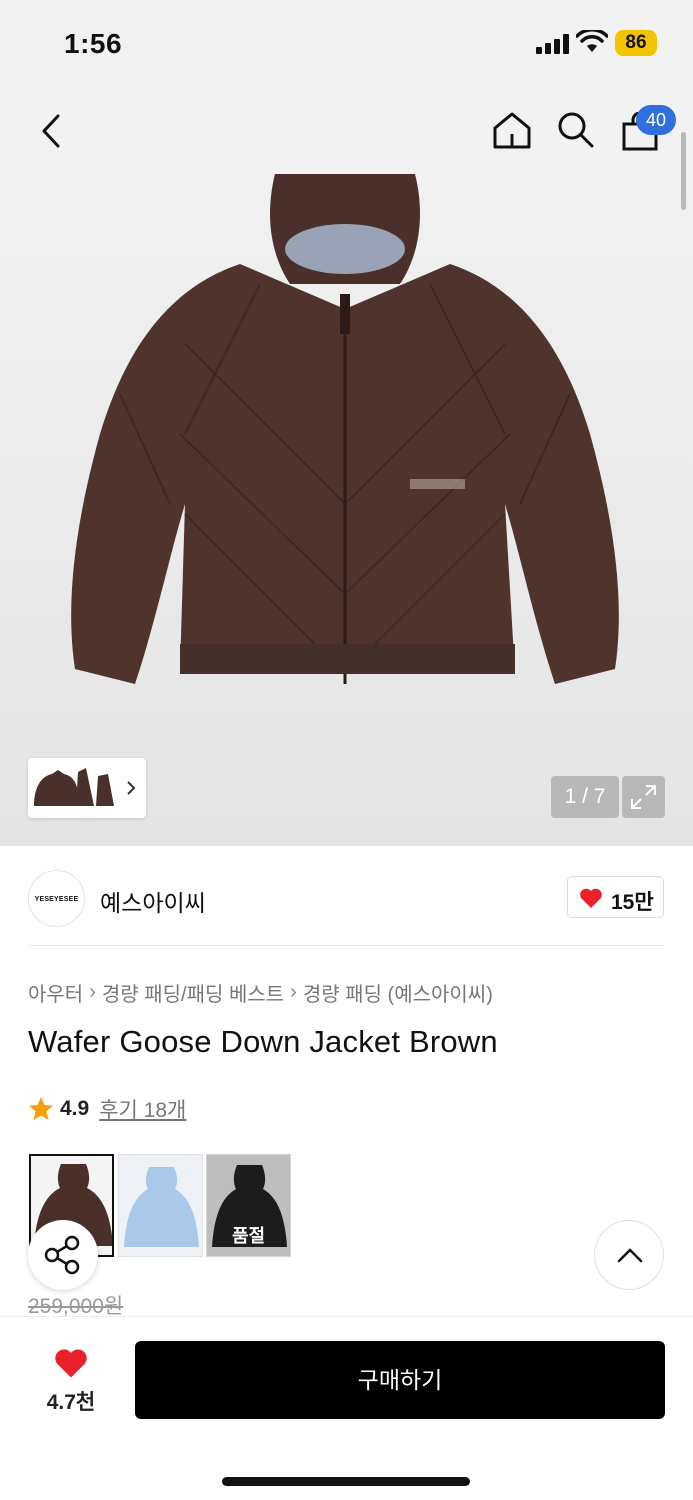 The image size is (693, 1500). Describe the element at coordinates (51, 131) in the screenshot. I see `back-icon` at that location.